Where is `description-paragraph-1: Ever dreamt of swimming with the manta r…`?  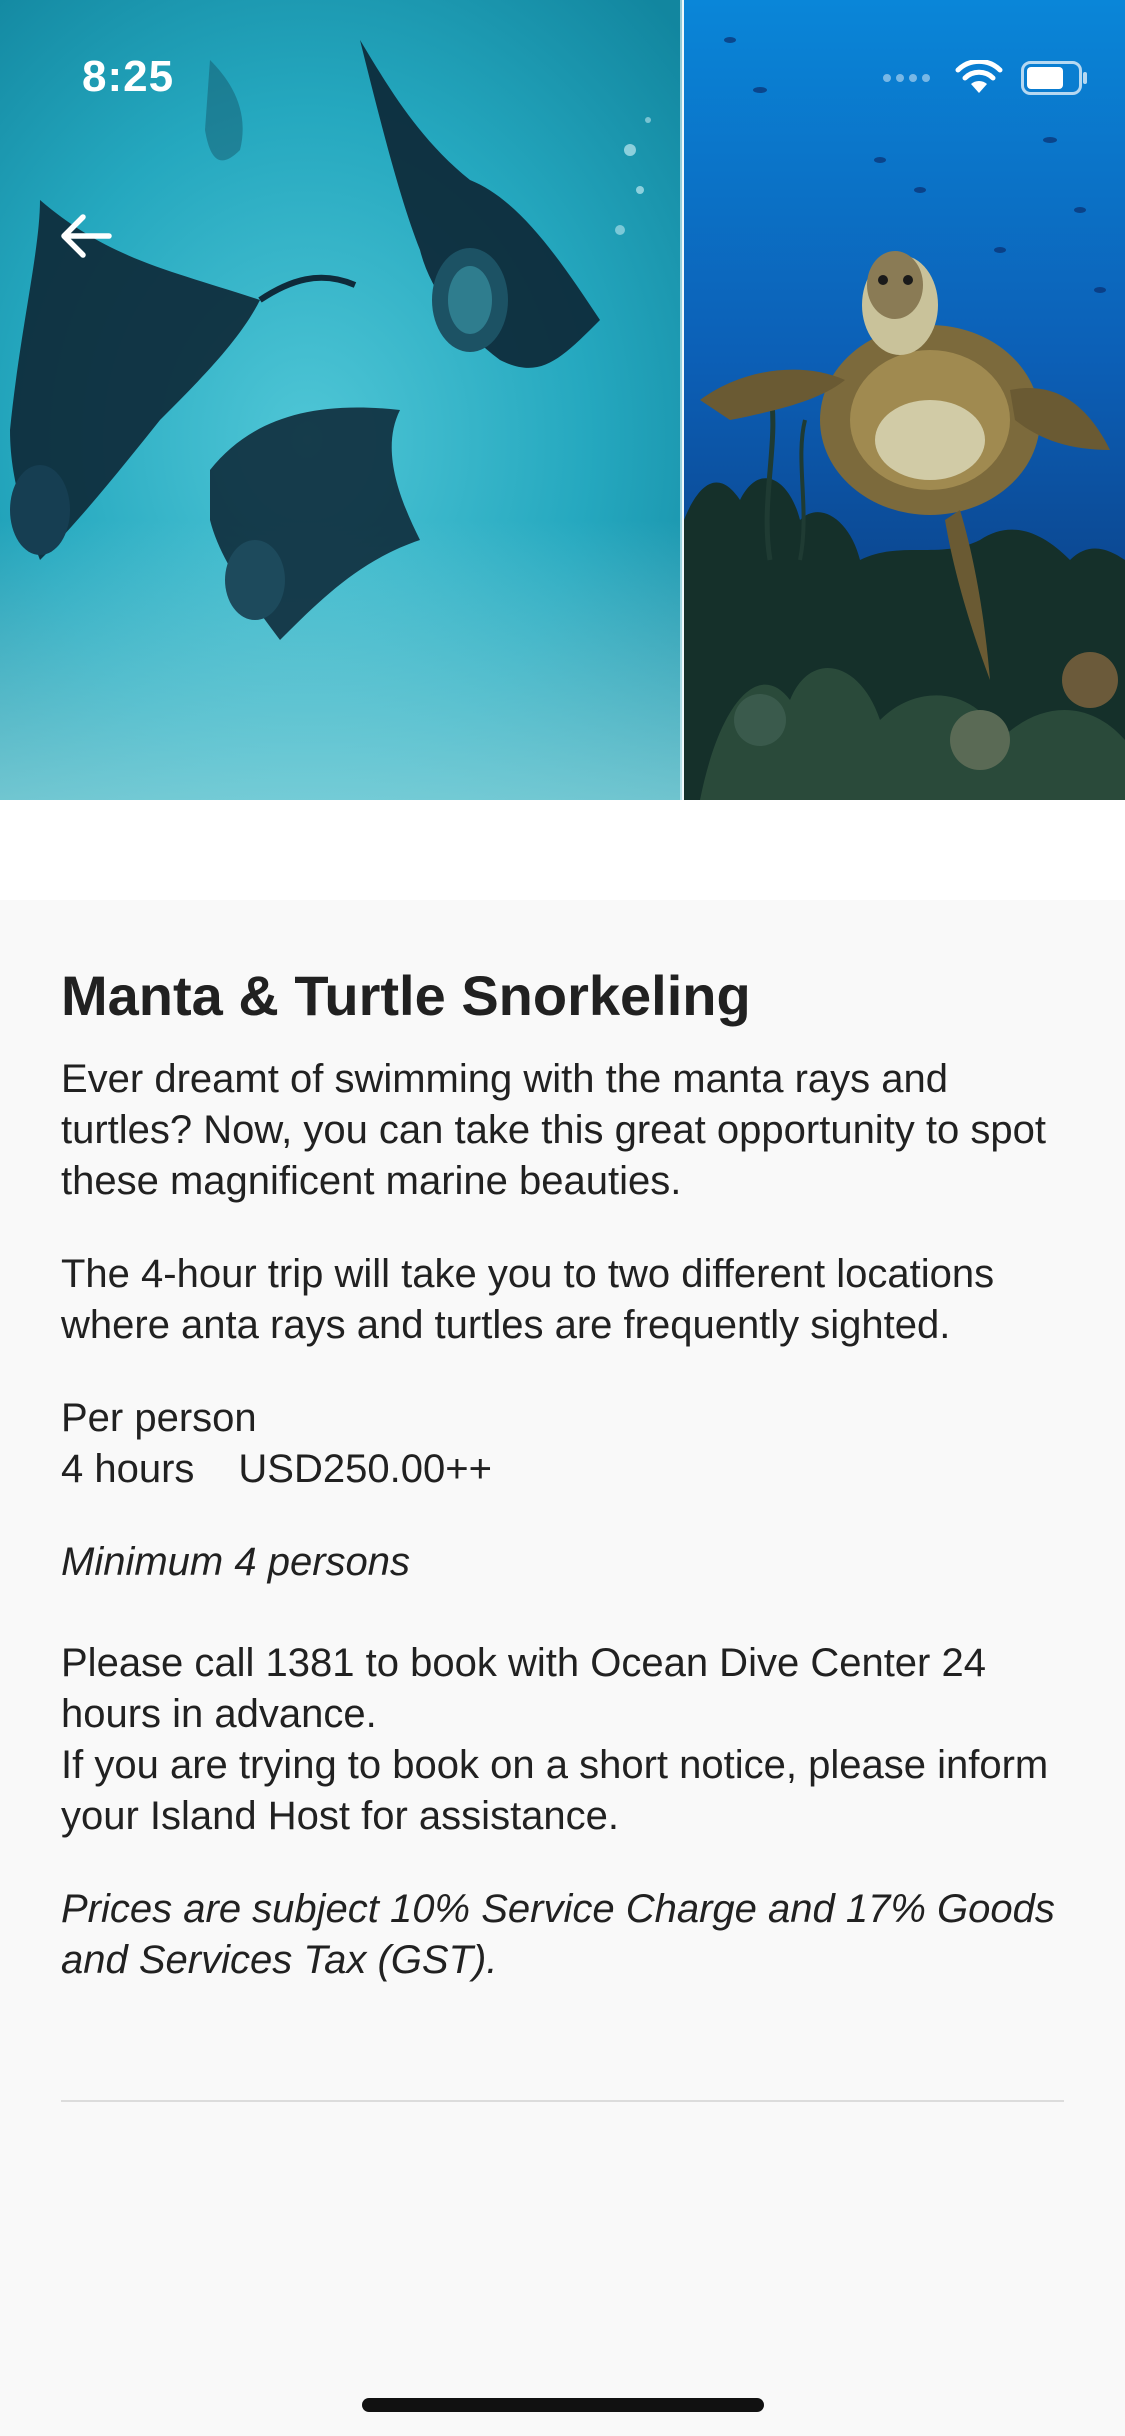
description-paragraph-1: Ever dreamt of swimming with the manta r… is located at coordinates (553, 1130).